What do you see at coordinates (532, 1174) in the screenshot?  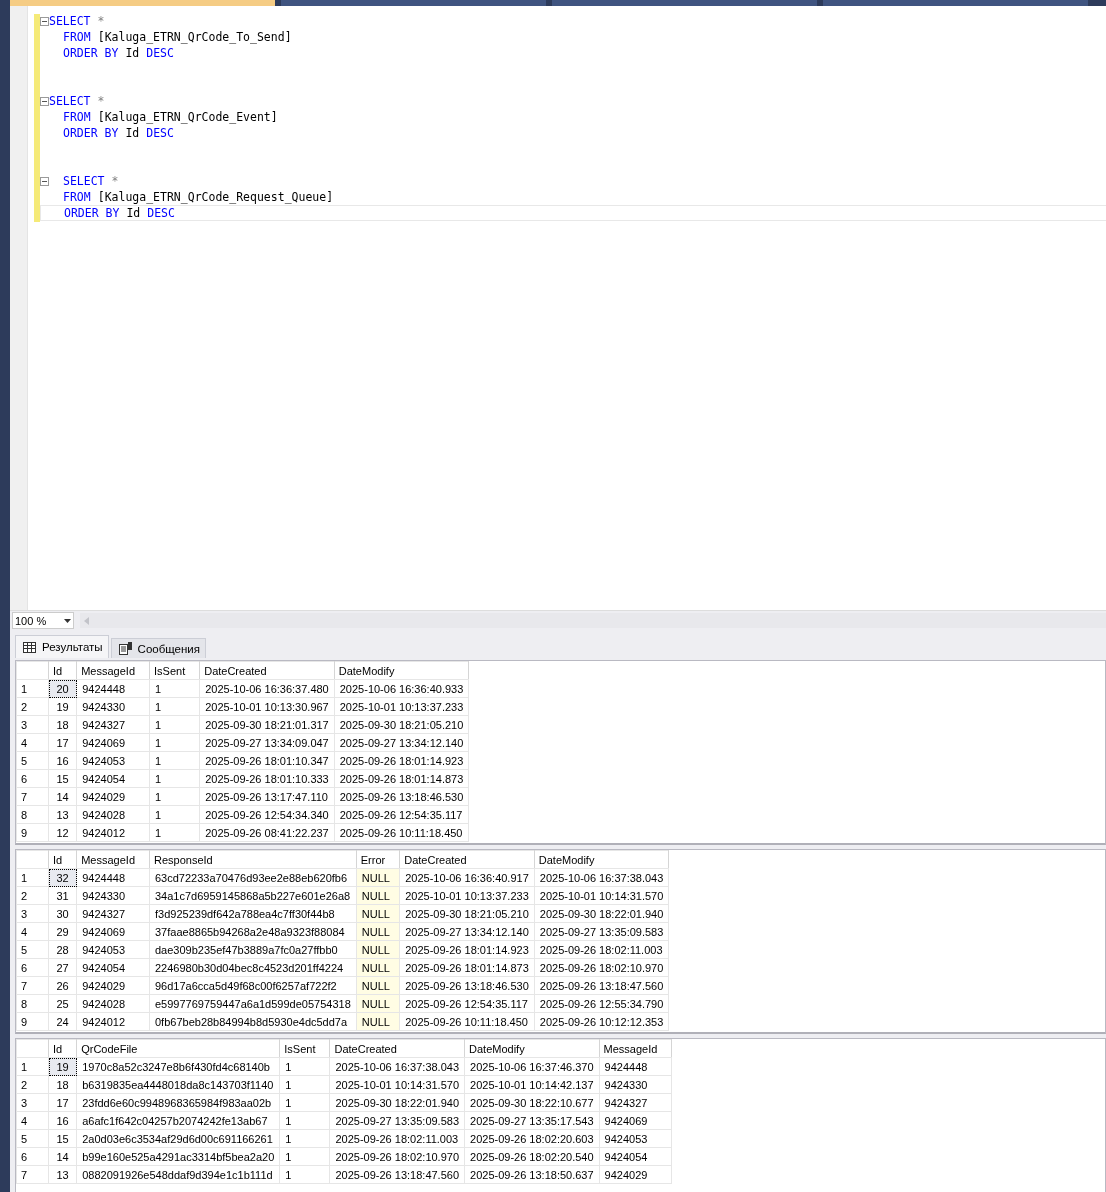 I see `table-cell: 2025-09-26 13:18:50.637` at bounding box center [532, 1174].